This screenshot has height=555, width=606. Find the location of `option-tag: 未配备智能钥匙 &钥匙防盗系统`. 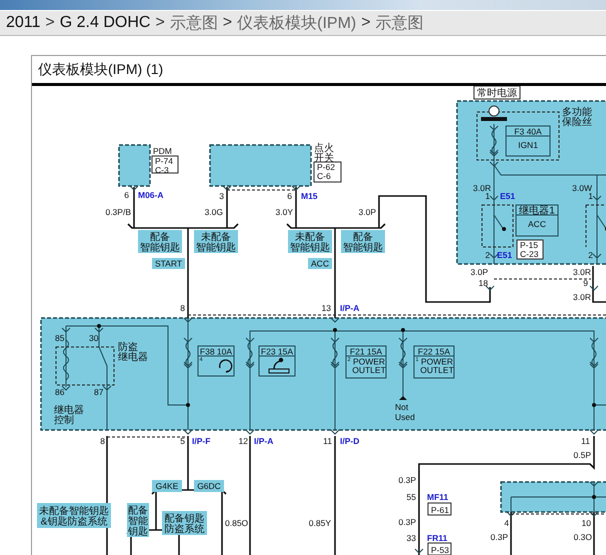

option-tag: 未配备智能钥匙 &钥匙防盗系统 is located at coordinates (74, 515).